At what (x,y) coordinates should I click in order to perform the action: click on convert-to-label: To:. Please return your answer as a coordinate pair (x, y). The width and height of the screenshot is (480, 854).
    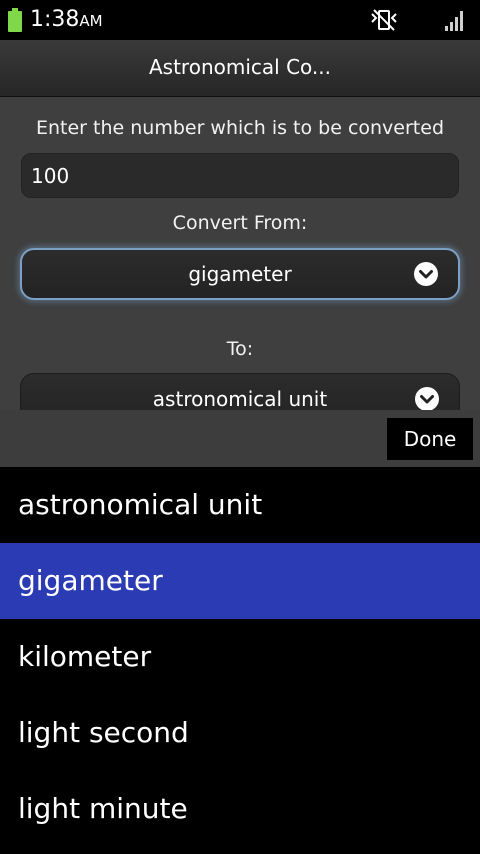
    Looking at the image, I should click on (240, 349).